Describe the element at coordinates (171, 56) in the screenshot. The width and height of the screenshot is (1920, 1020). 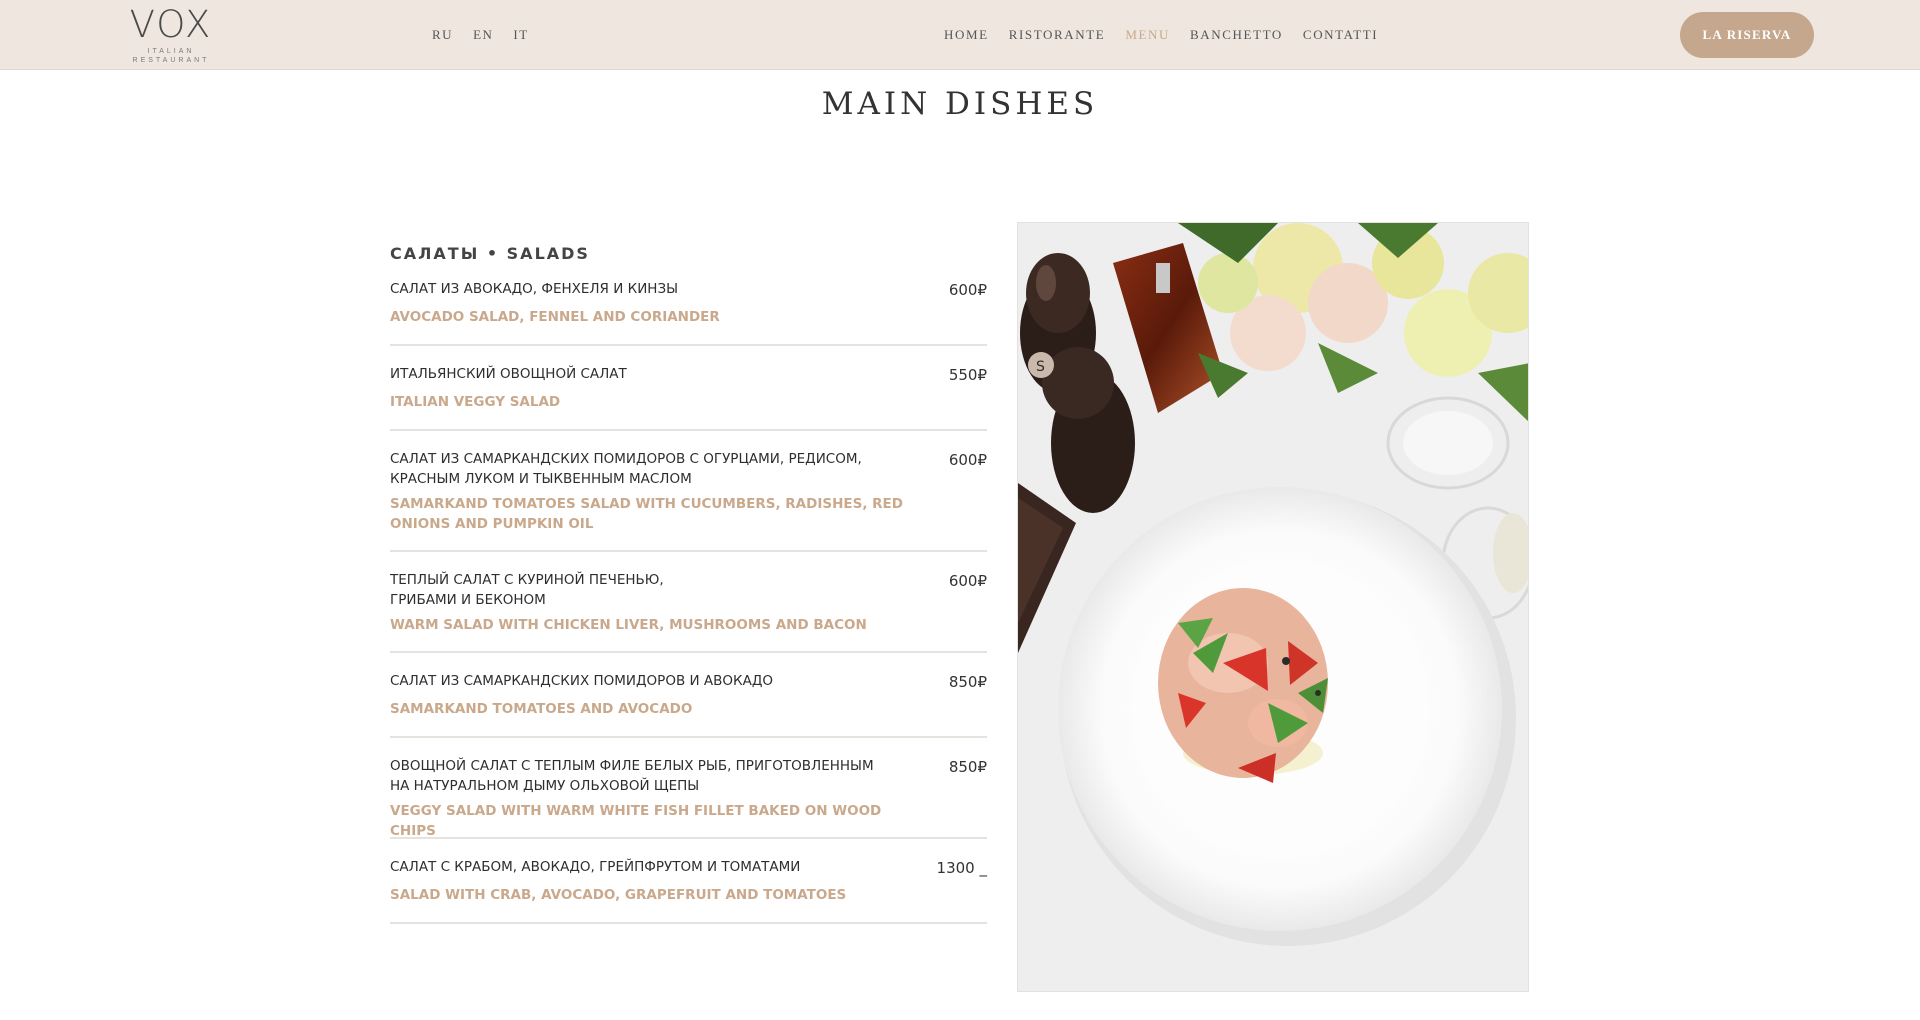
I see `logo-tagline: ITALIAN RESTAURANT` at that location.